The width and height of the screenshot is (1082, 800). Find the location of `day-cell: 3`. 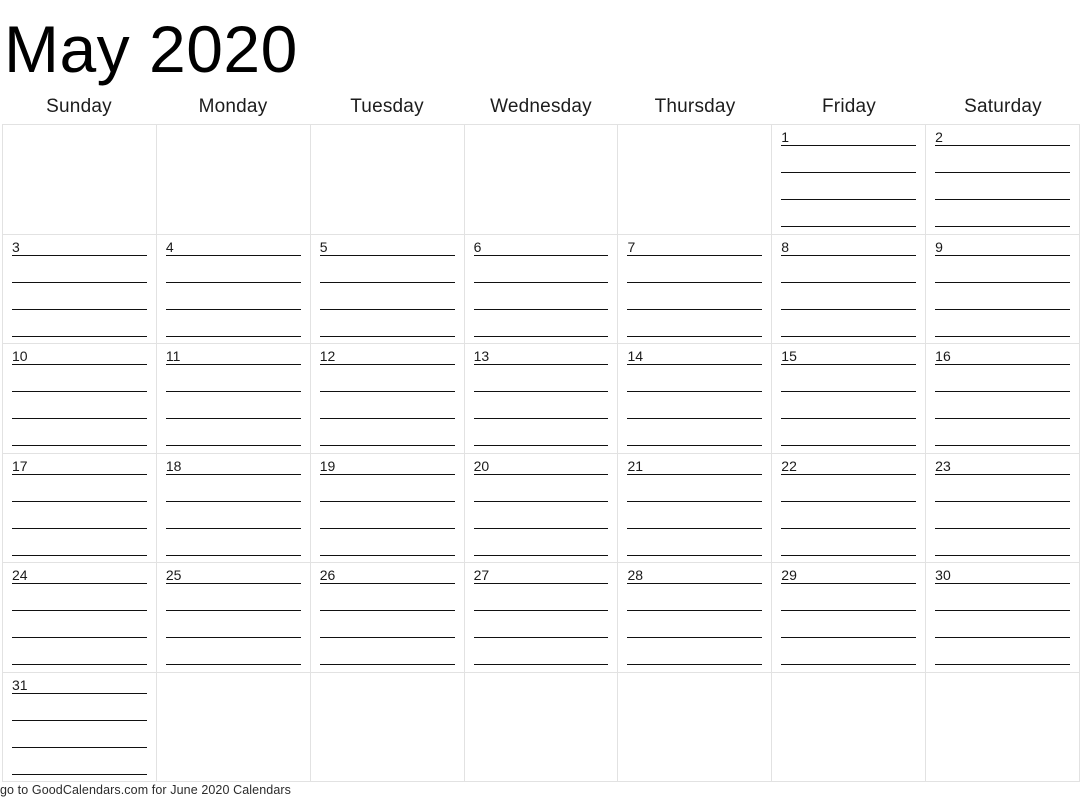

day-cell: 3 is located at coordinates (80, 289).